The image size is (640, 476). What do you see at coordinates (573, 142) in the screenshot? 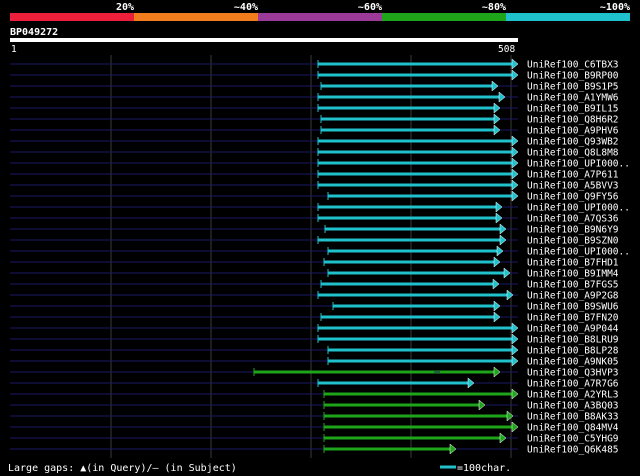
I see `hit-label: UniRef100_Q93WB2` at bounding box center [573, 142].